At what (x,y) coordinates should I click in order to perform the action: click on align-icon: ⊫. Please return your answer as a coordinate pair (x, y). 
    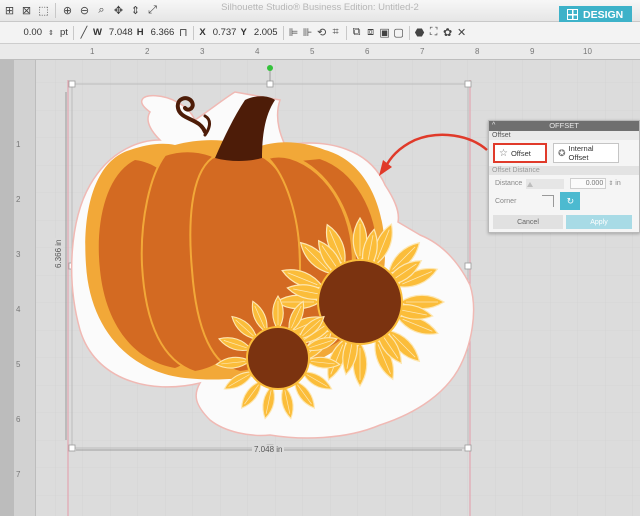
    Looking at the image, I should click on (294, 33).